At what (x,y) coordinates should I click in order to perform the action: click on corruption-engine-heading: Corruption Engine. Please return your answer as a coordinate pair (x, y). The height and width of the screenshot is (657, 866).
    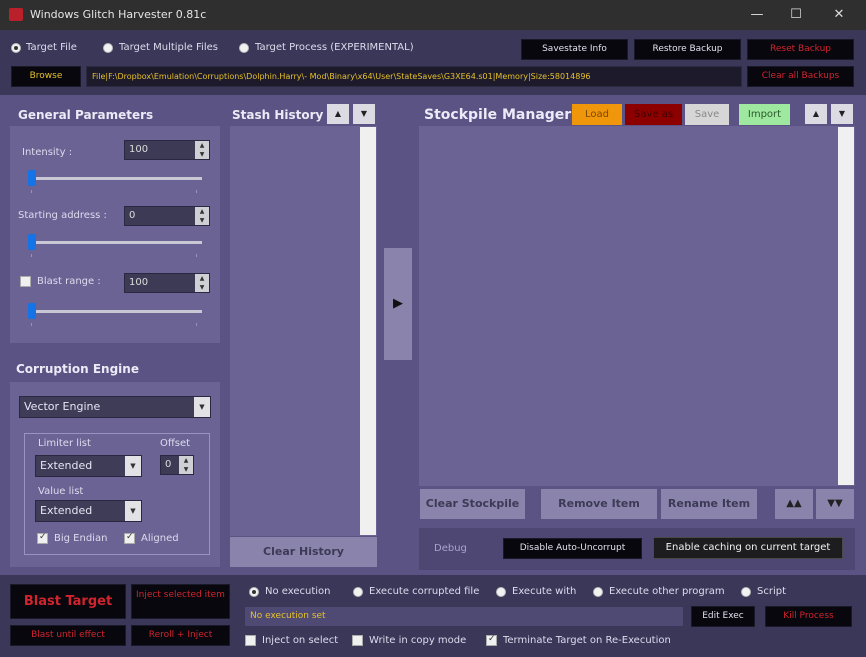
    Looking at the image, I should click on (77, 369).